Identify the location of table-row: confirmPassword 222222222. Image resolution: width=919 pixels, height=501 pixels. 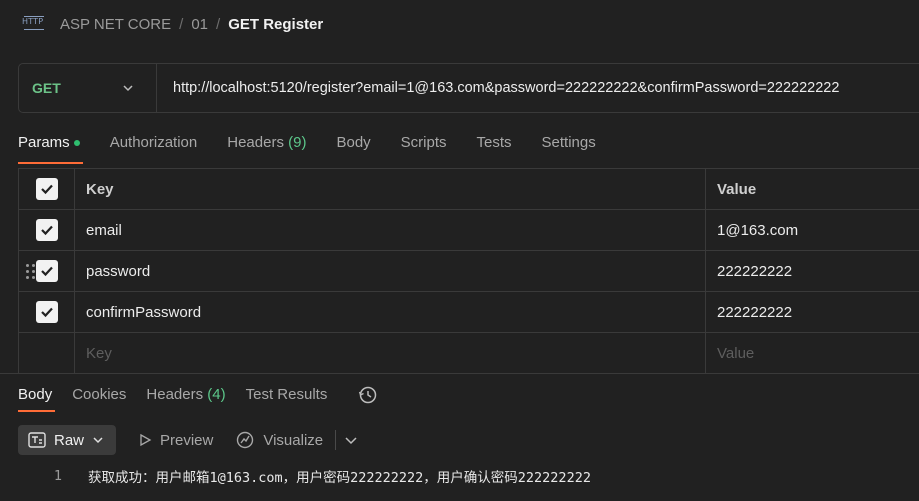
(468, 312).